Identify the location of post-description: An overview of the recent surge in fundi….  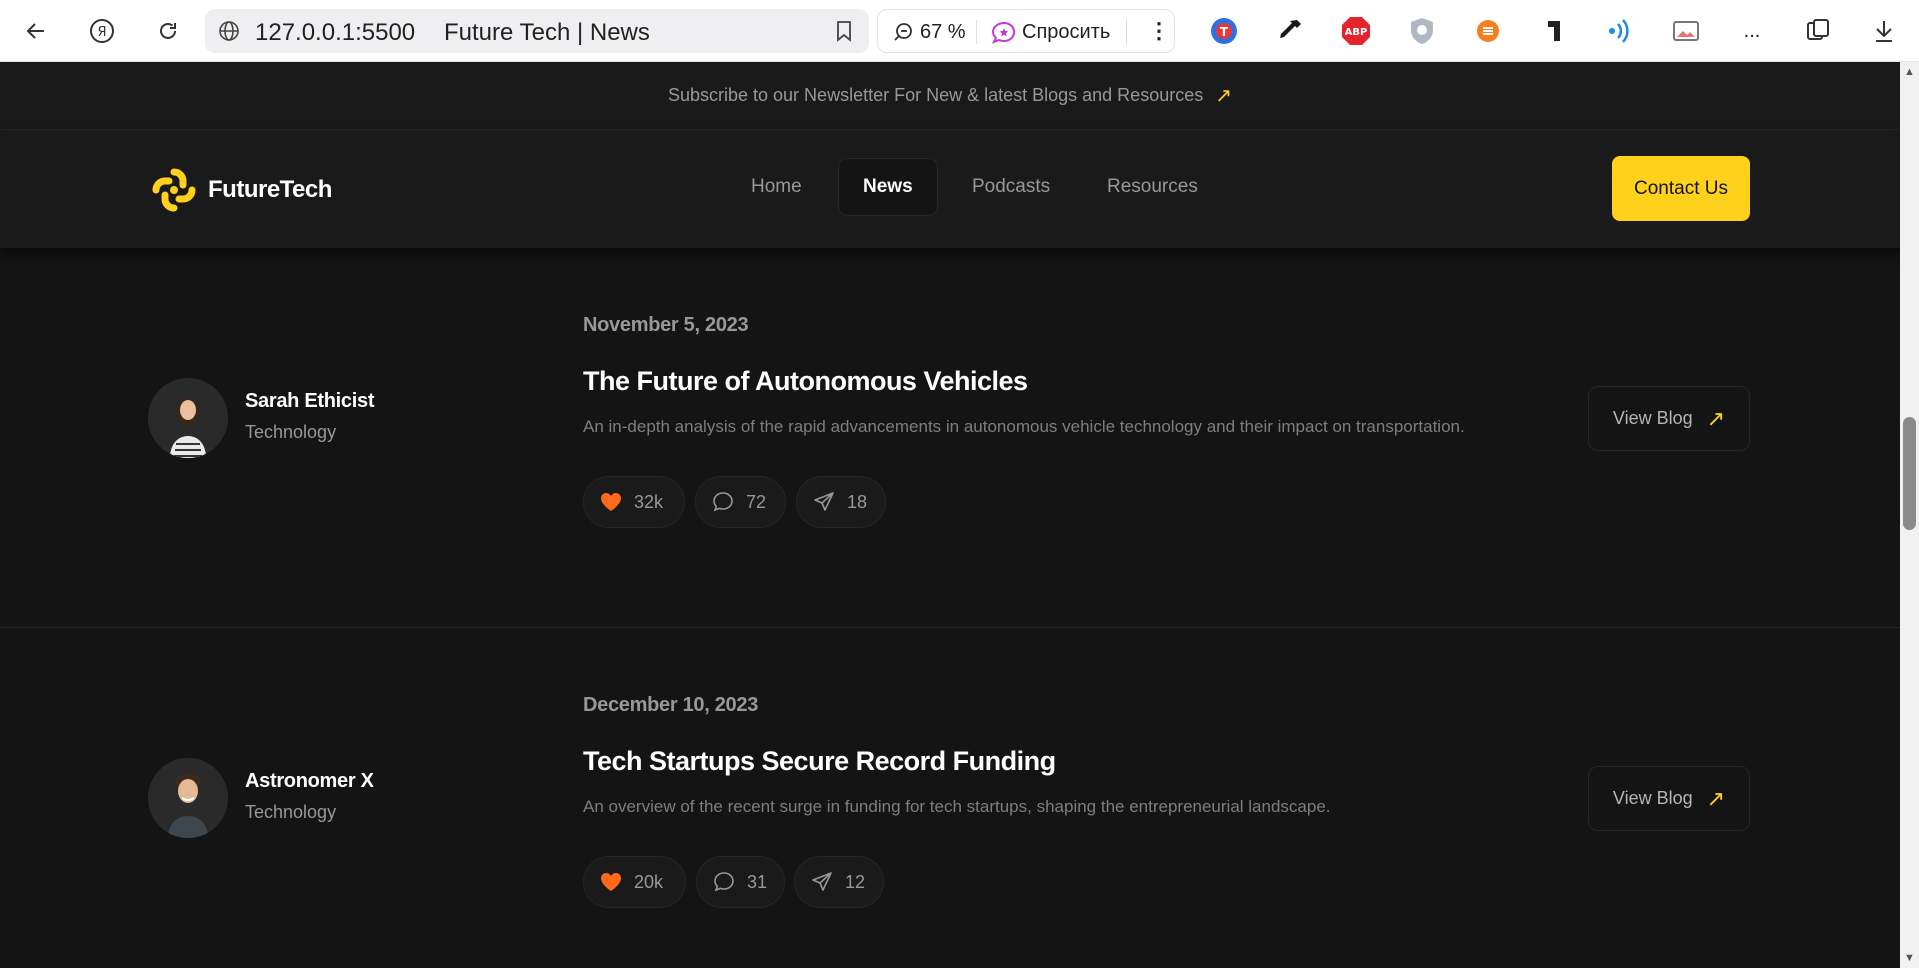
(957, 806).